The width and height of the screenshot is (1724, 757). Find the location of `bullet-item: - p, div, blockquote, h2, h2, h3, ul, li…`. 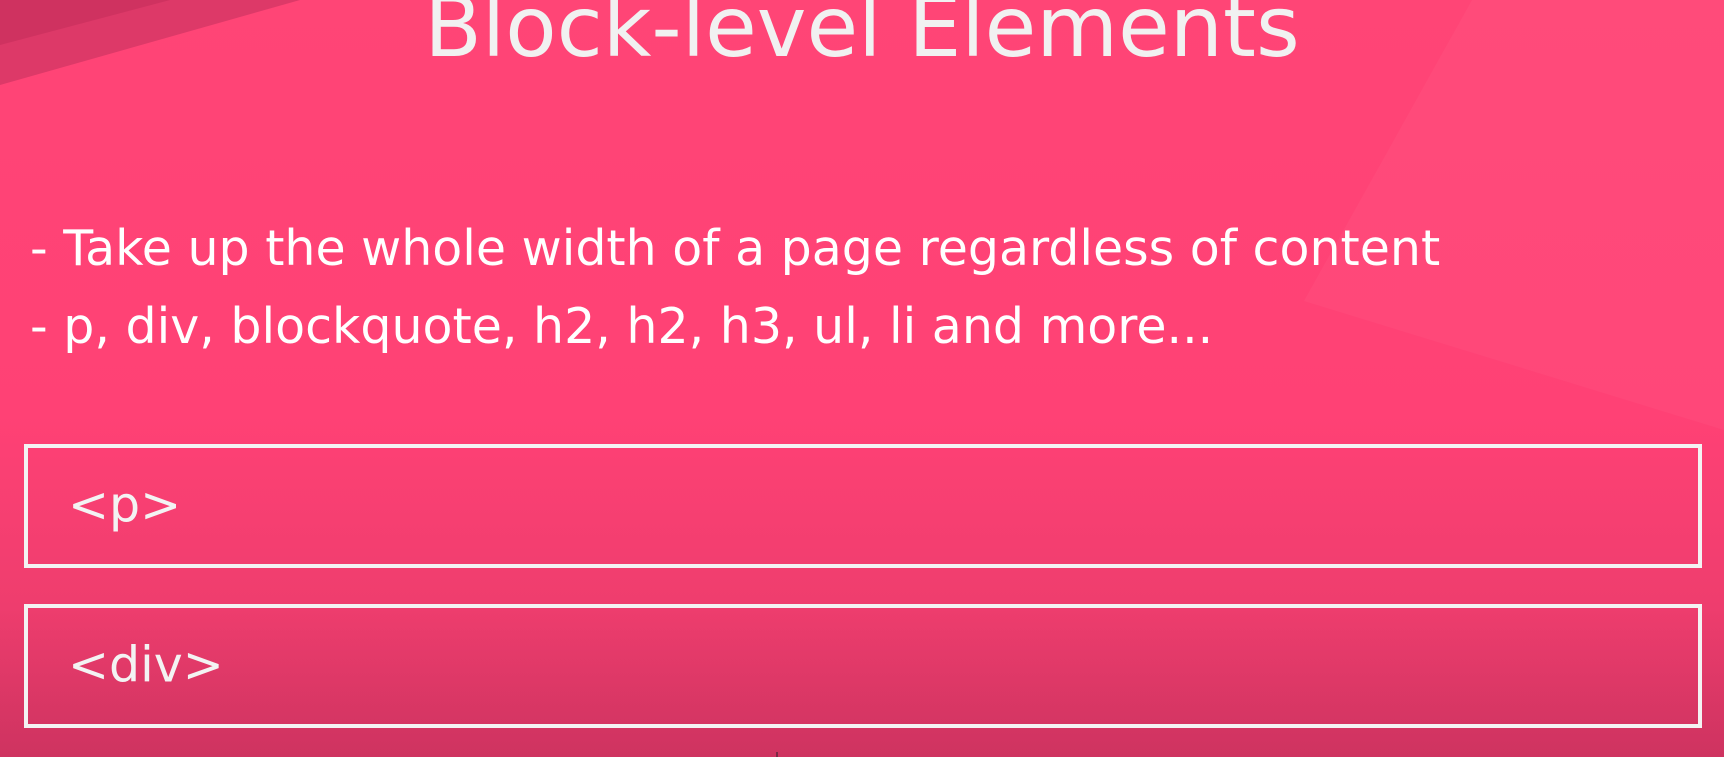

bullet-item: - p, div, blockquote, h2, h2, h3, ul, li… is located at coordinates (622, 326).